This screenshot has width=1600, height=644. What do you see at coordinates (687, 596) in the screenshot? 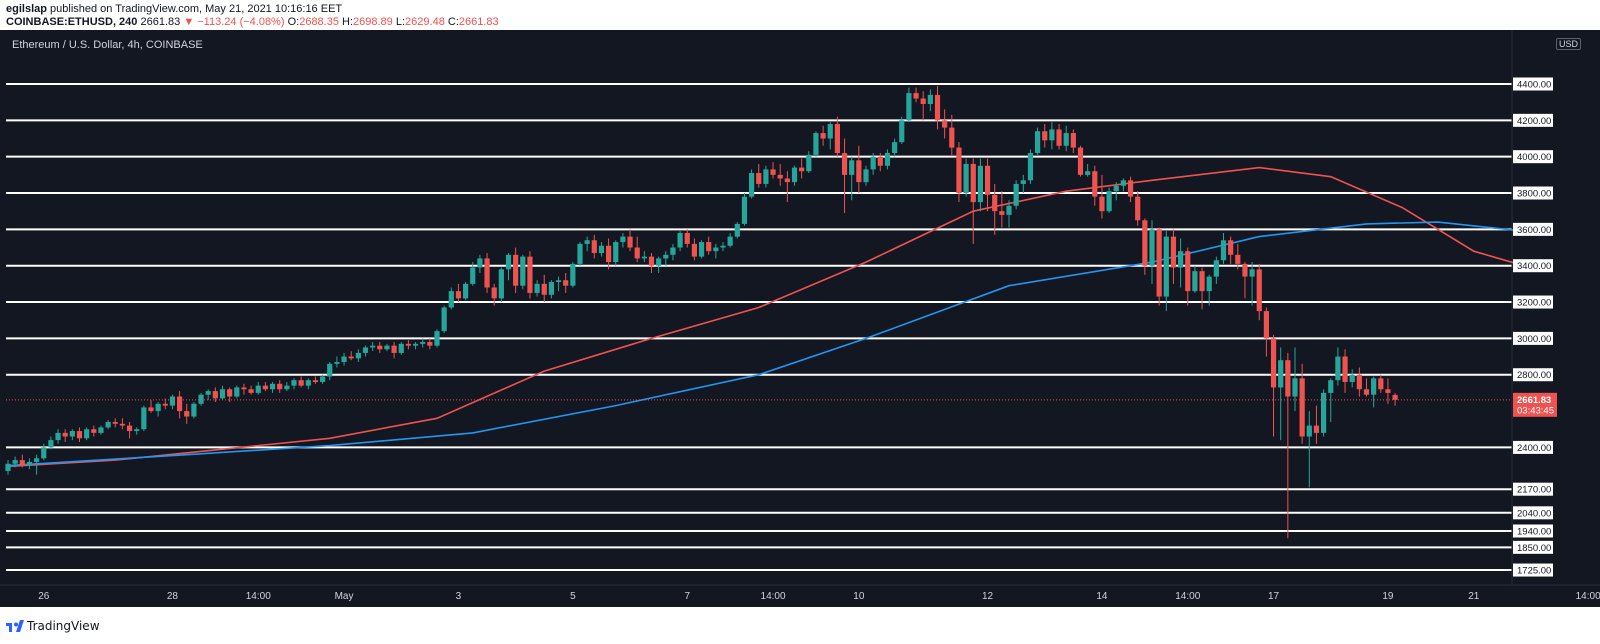
I see `time-axis-label: 7` at bounding box center [687, 596].